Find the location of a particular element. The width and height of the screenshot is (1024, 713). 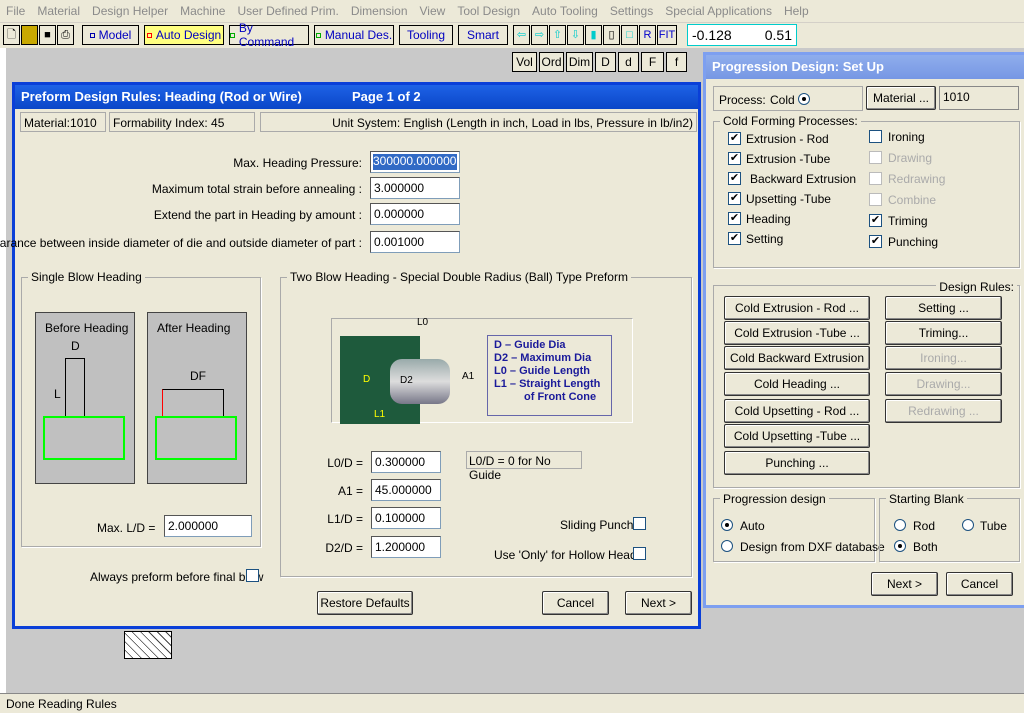

arrow-right-icon: ⇨ is located at coordinates (539, 35).